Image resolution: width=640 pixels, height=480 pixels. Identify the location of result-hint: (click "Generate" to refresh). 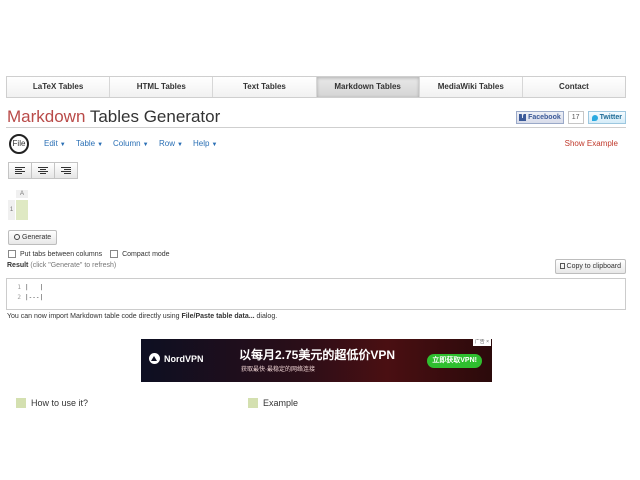
(73, 265).